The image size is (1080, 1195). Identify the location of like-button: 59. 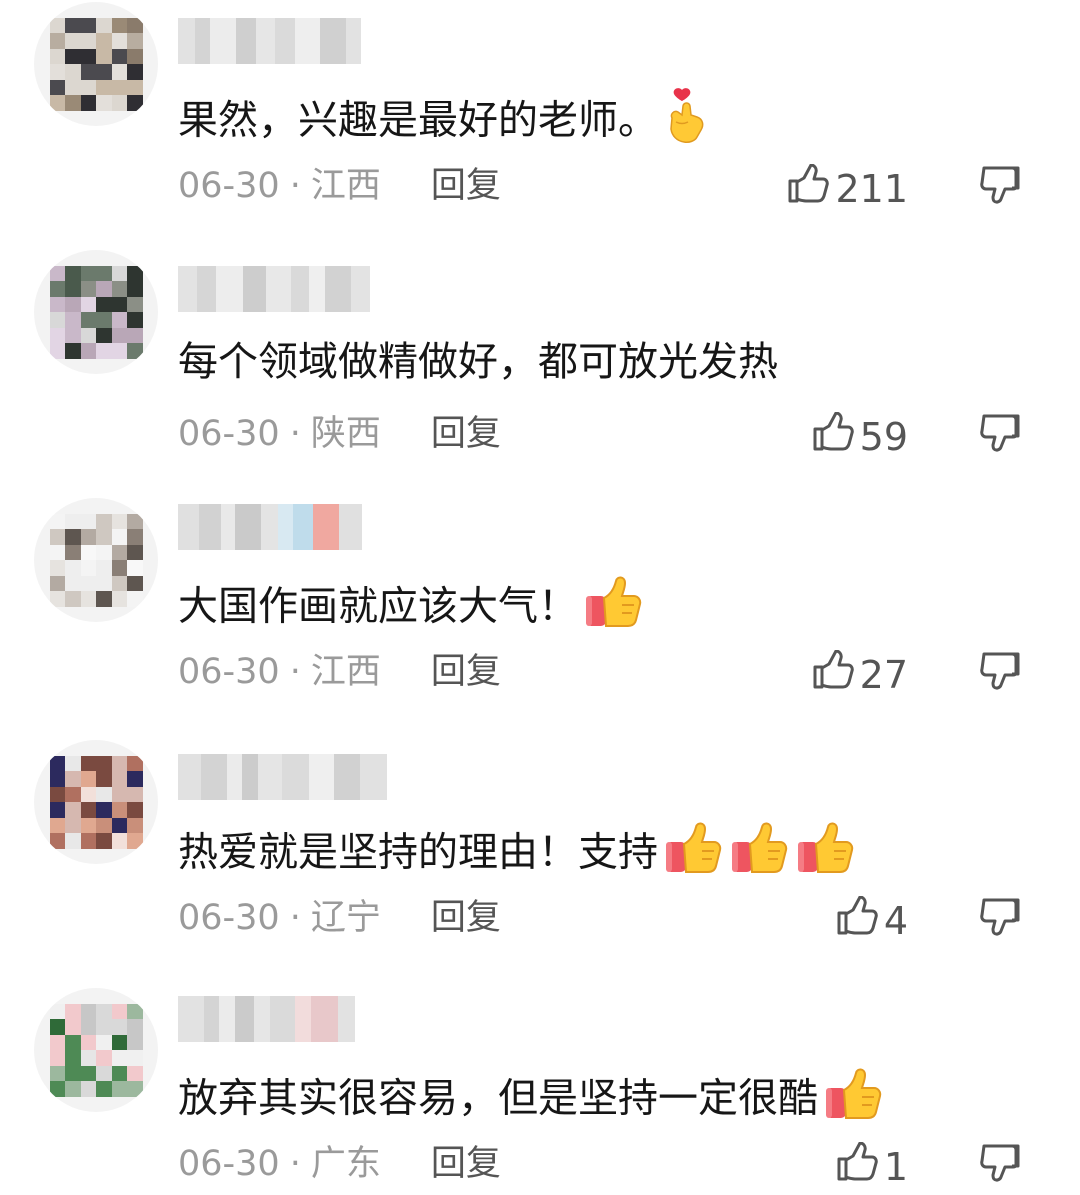
(860, 436).